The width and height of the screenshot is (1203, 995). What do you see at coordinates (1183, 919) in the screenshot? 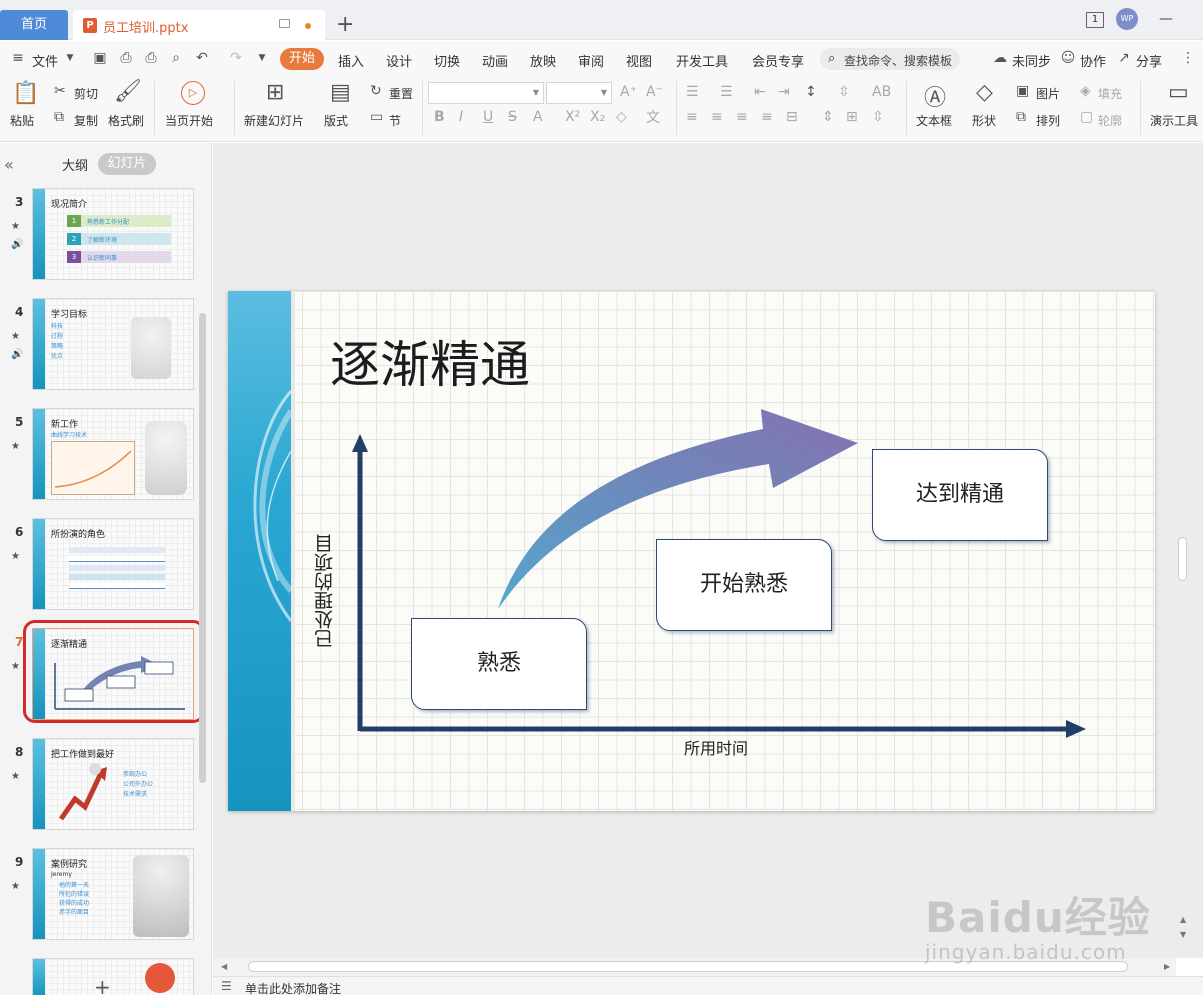
I see `scroll-up-icon: ▲` at bounding box center [1183, 919].